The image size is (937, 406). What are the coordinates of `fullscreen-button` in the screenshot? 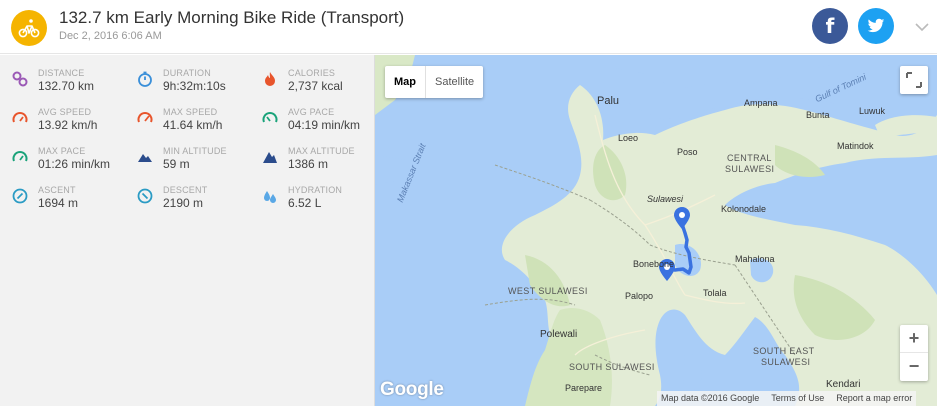 It's located at (914, 80).